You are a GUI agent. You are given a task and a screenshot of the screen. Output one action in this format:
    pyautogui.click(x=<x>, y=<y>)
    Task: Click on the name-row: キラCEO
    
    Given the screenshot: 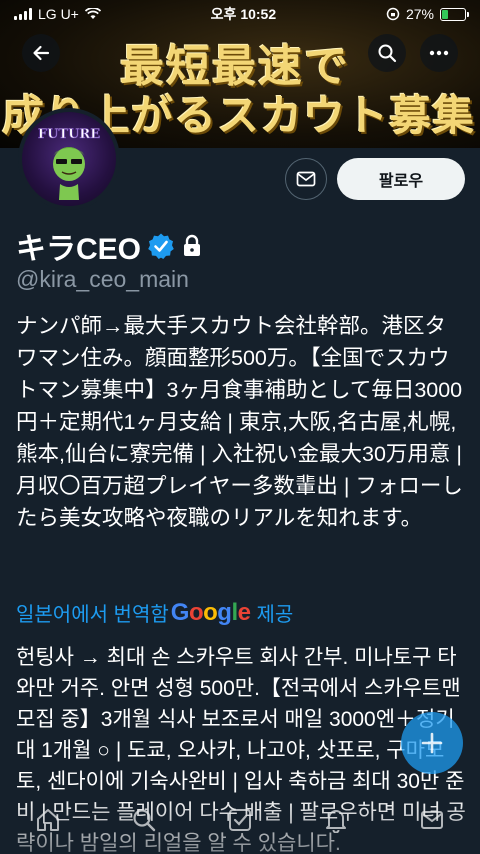 What is the action you would take?
    pyautogui.click(x=109, y=246)
    